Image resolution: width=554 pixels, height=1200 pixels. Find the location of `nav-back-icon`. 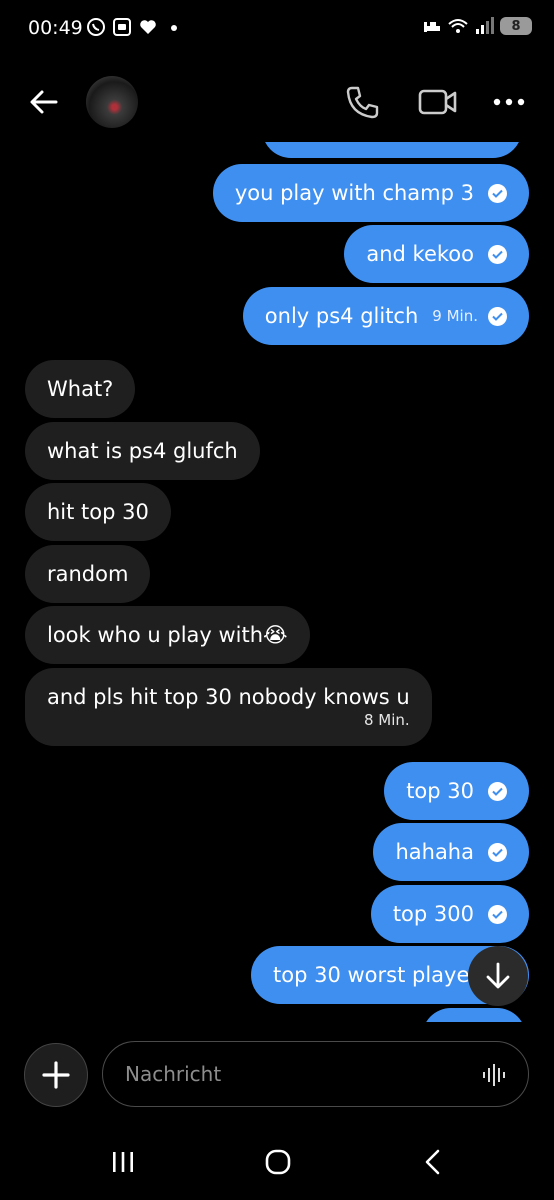

nav-back-icon is located at coordinates (433, 1162).